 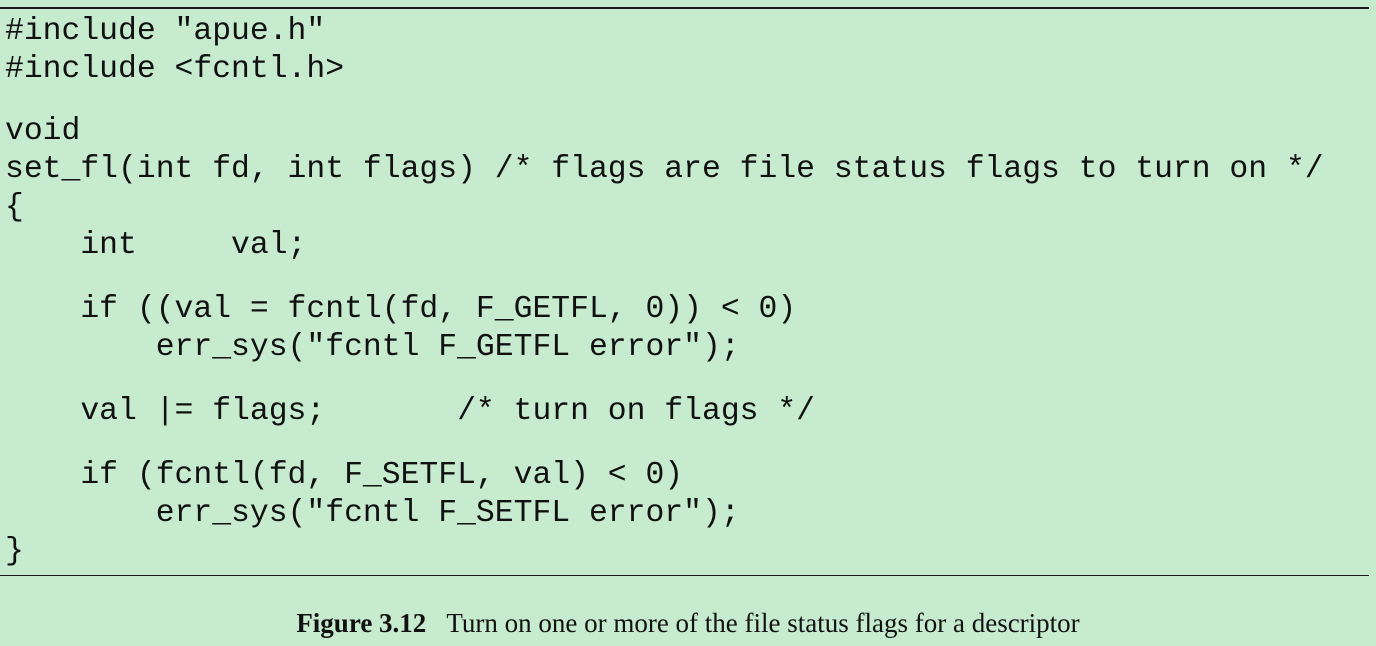 What do you see at coordinates (361, 623) in the screenshot?
I see `figure-label: Figure 3.12` at bounding box center [361, 623].